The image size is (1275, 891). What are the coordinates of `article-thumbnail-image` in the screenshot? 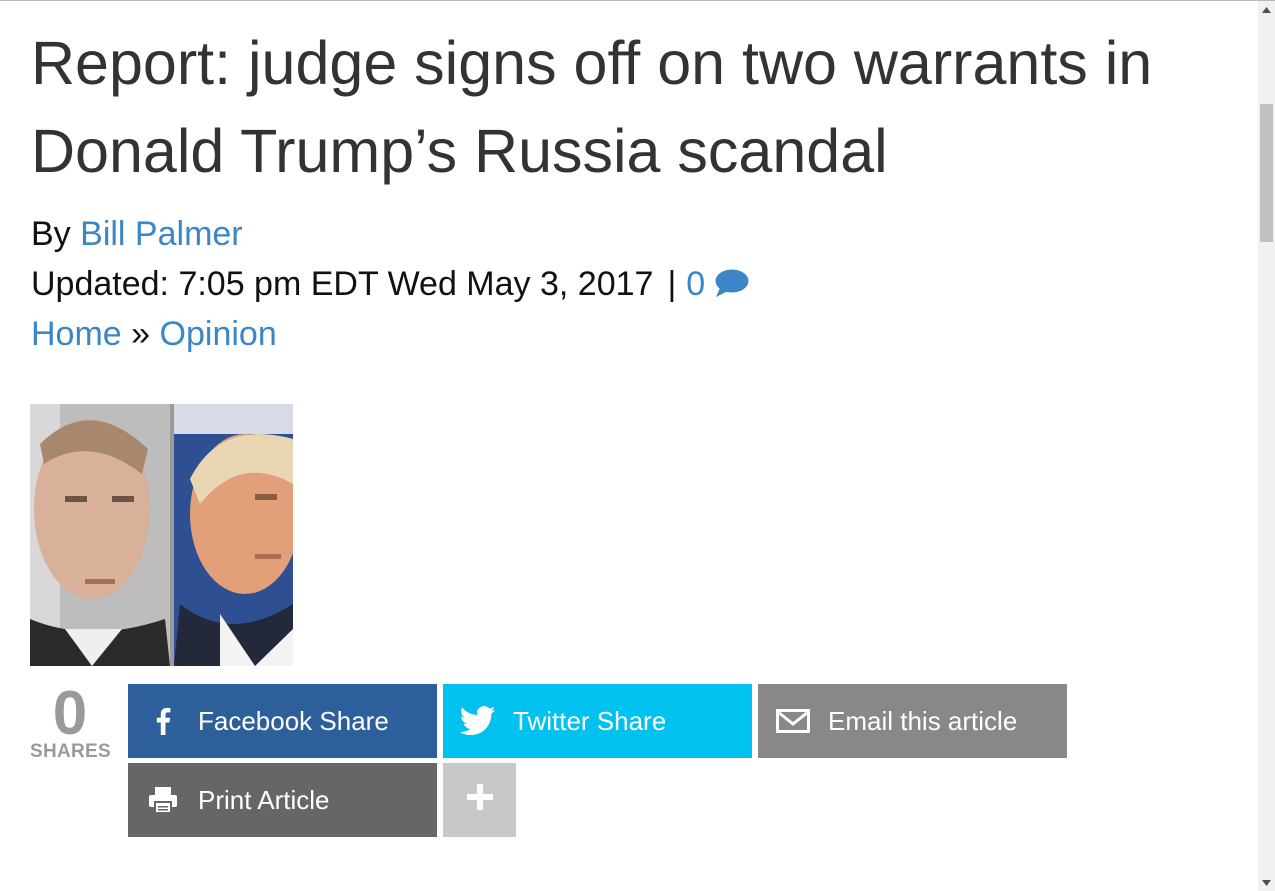 It's located at (161, 535).